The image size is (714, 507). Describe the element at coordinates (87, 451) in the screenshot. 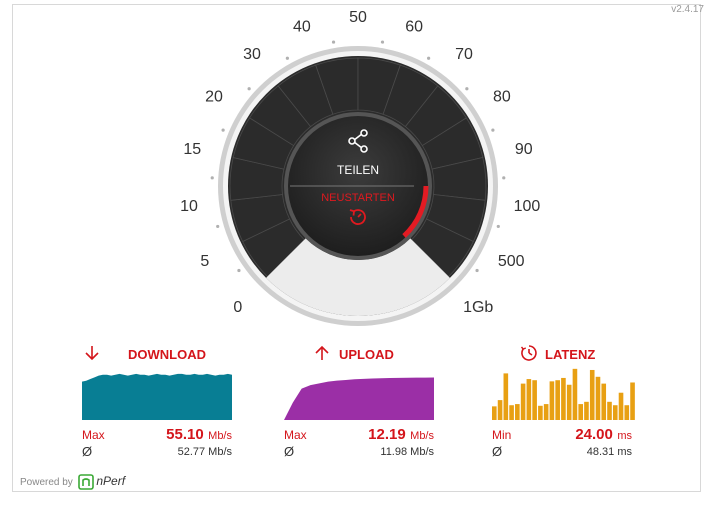

I see `download-avg-symbol: Ø` at that location.